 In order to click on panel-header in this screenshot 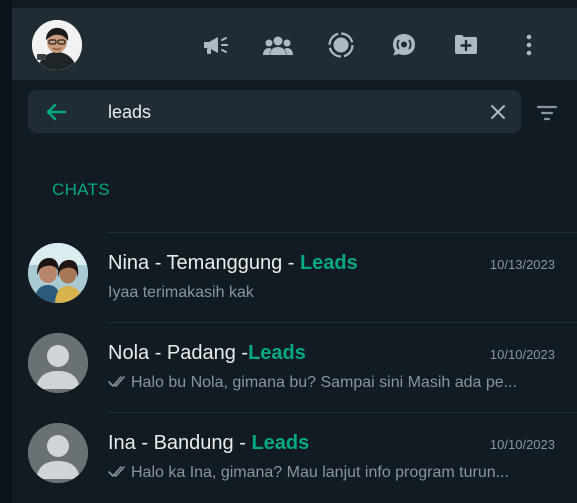, I will do `click(294, 44)`.